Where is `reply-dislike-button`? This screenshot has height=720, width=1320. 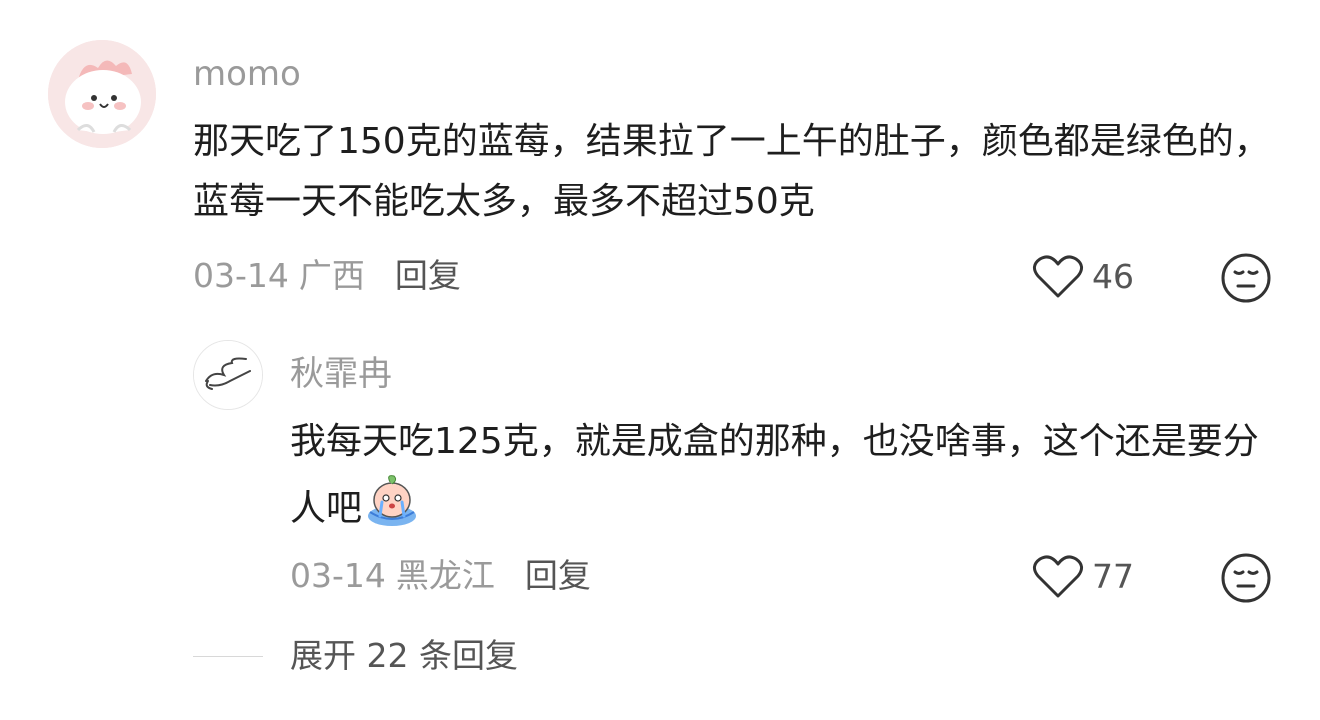
reply-dislike-button is located at coordinates (1246, 578).